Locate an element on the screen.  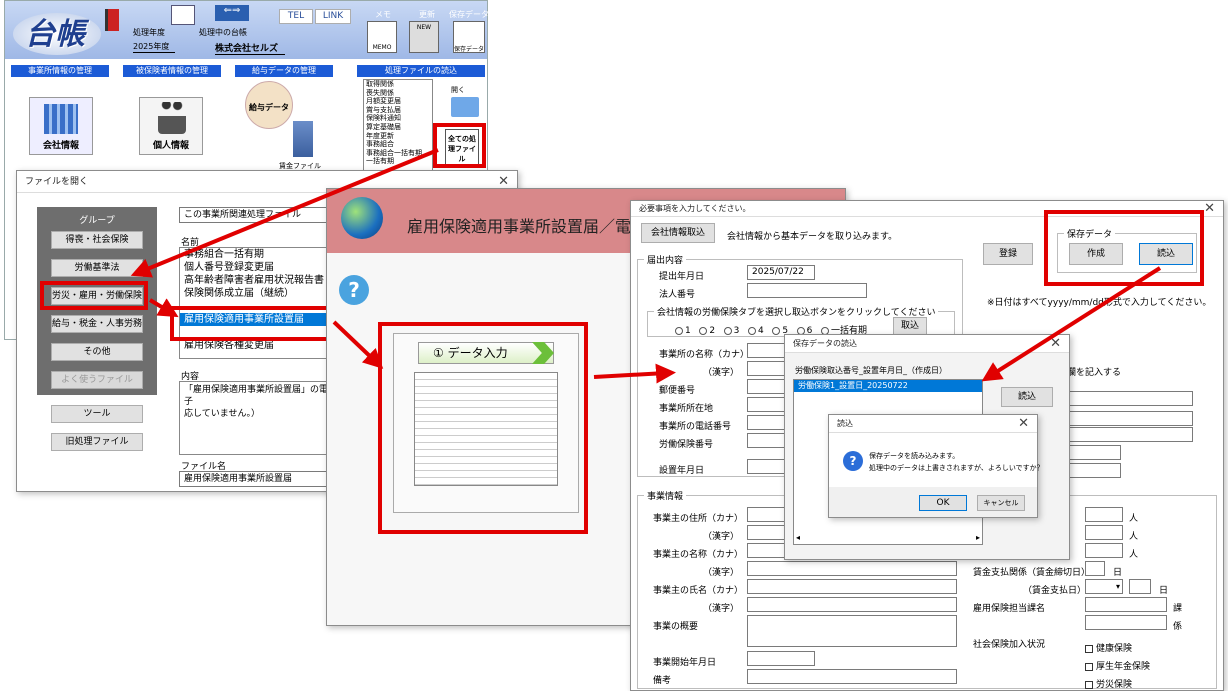
arrow-all-files-to-group is located at coordinates (284, 213).